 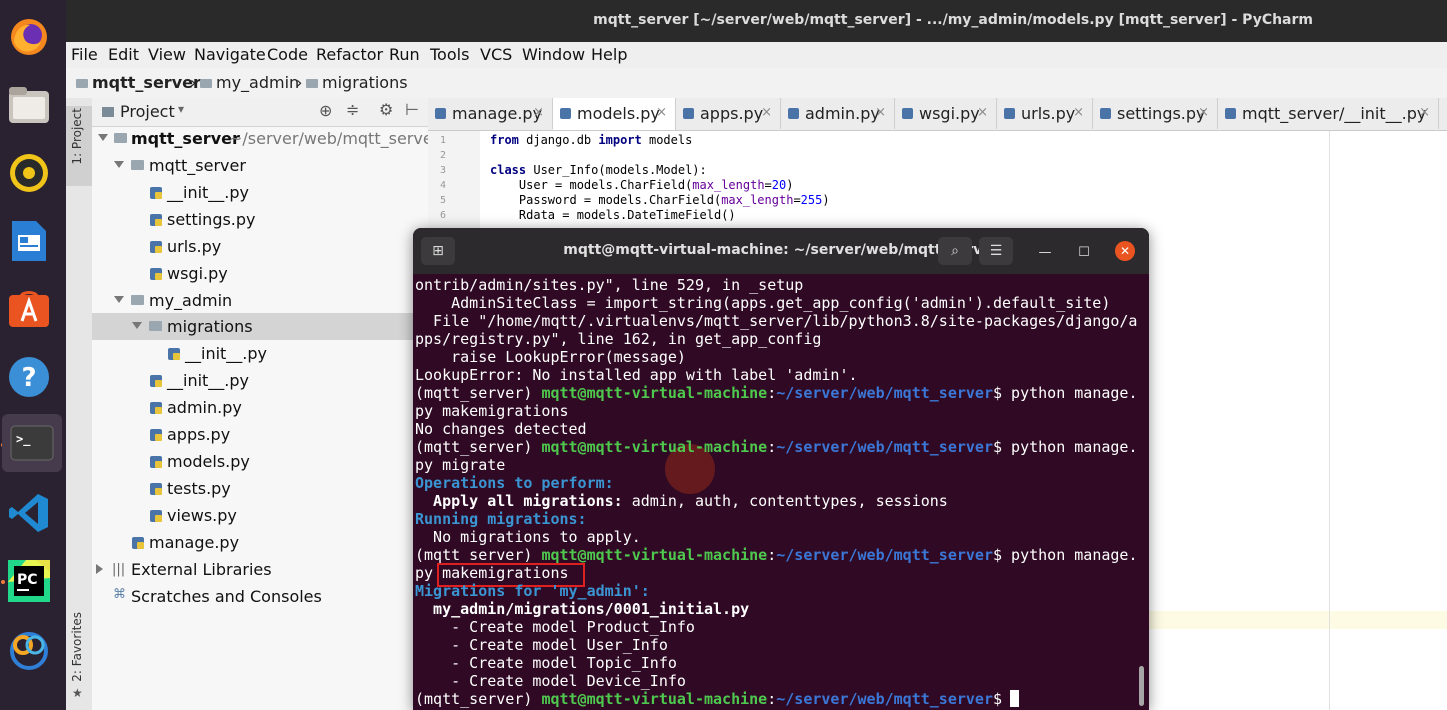 What do you see at coordinates (1141, 686) in the screenshot?
I see `terminal-scrollbar` at bounding box center [1141, 686].